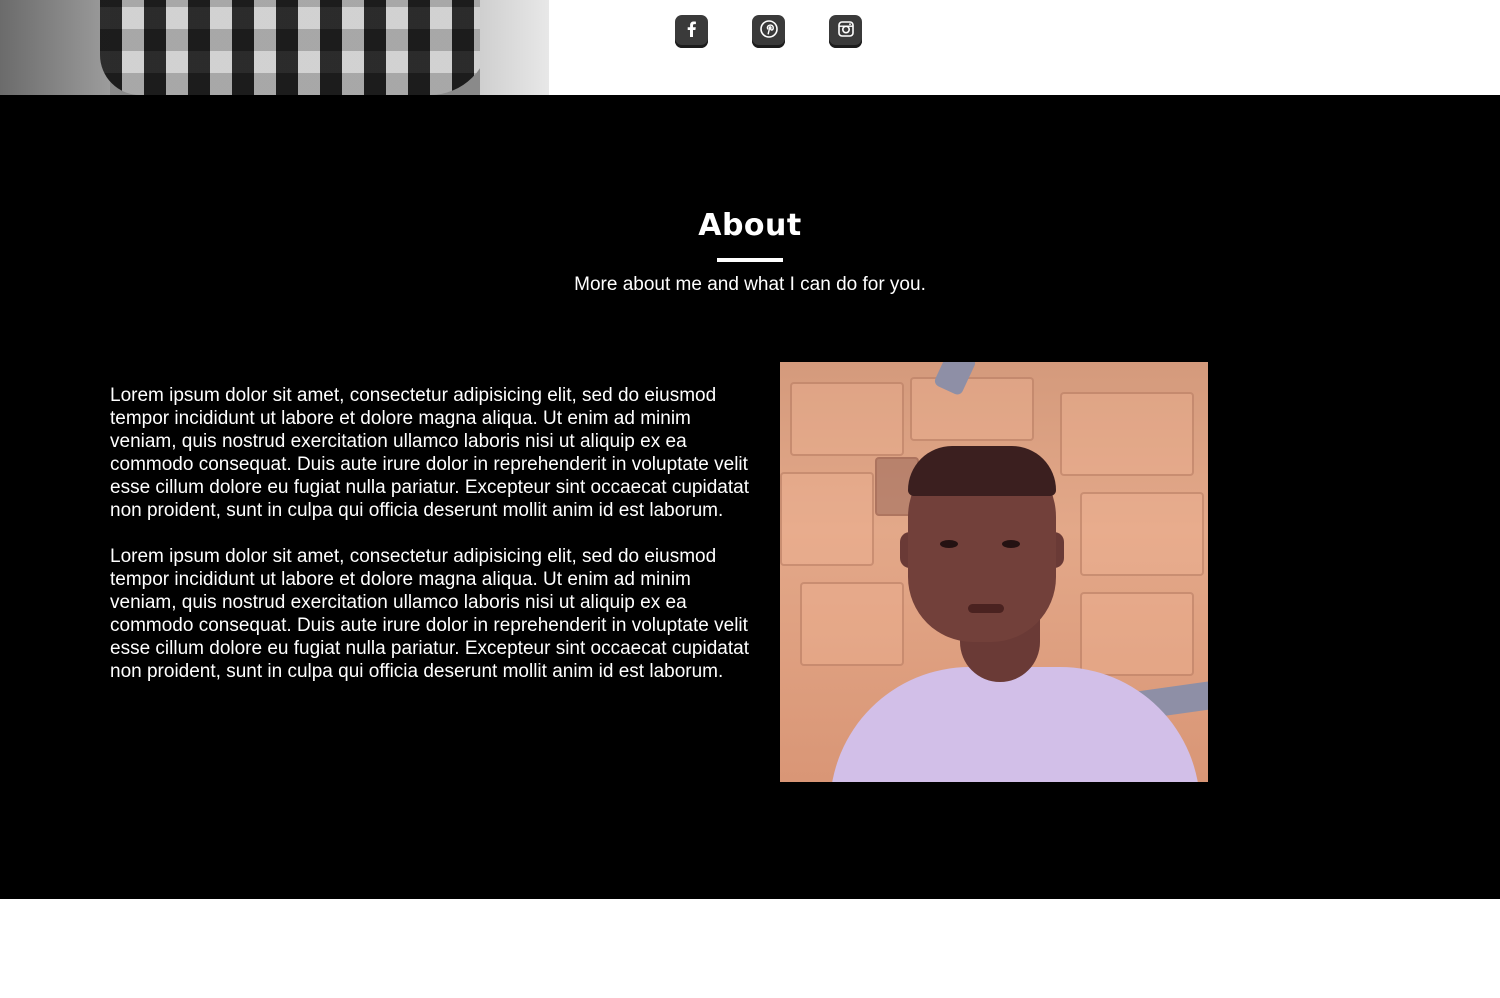 The height and width of the screenshot is (998, 1500). Describe the element at coordinates (750, 47) in the screenshot. I see `header-band` at that location.